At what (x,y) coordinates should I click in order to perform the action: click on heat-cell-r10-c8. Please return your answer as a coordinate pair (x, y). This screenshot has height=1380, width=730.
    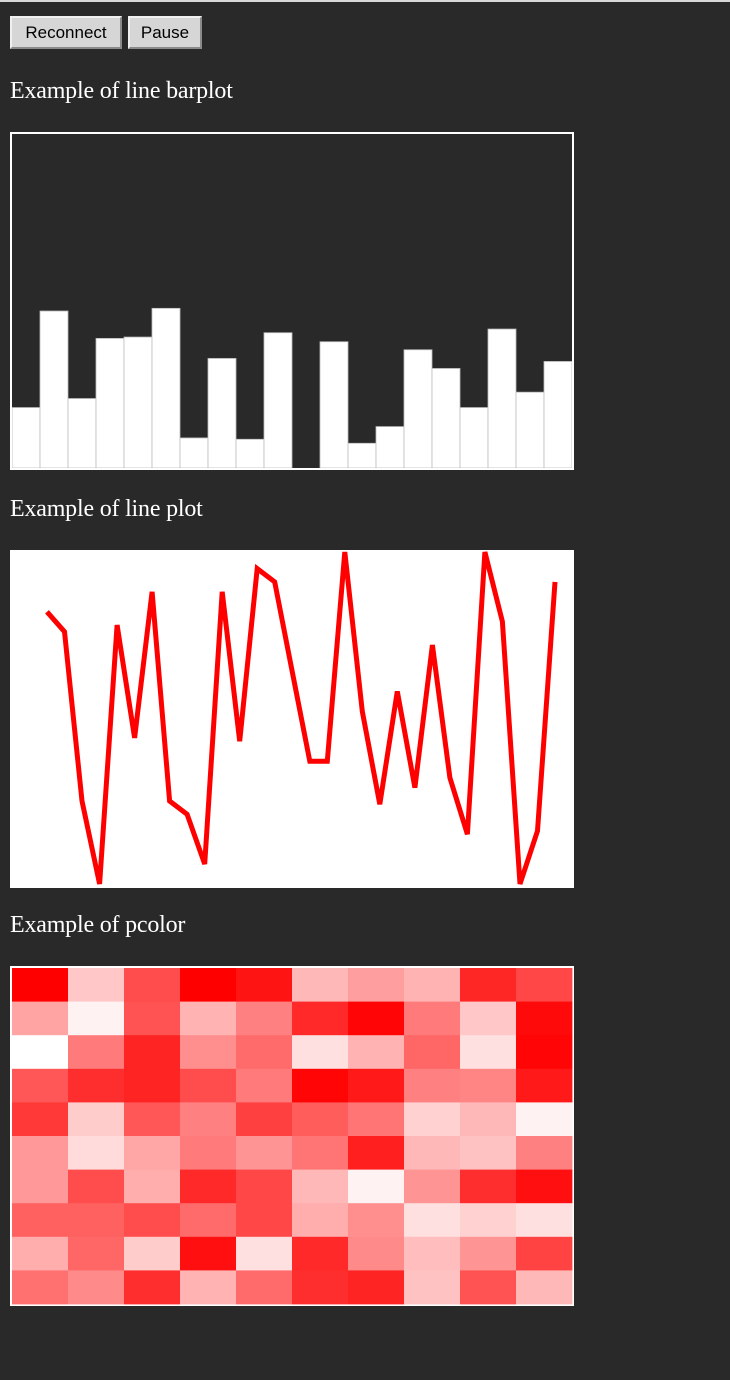
    Looking at the image, I should click on (432, 1287).